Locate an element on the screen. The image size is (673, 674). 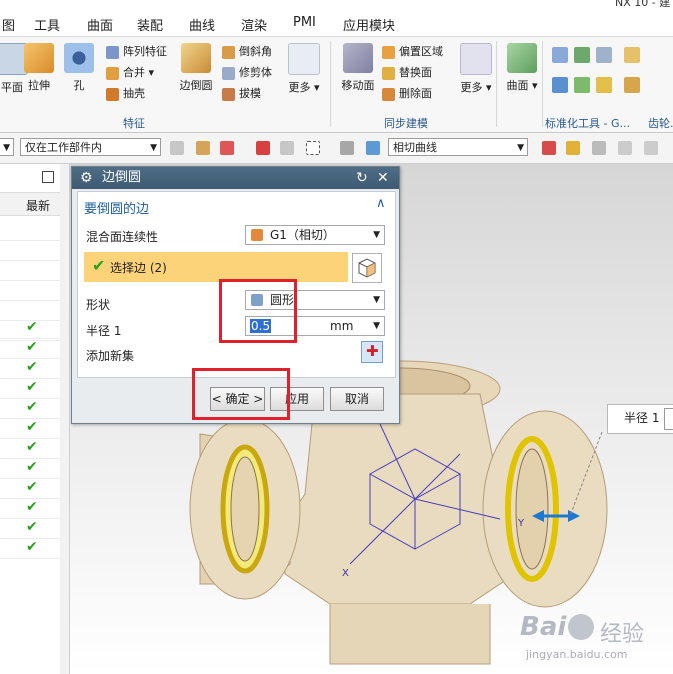
dialog-titlebar: ⚙ 边倒圆 ↻ ✕ is located at coordinates (235, 178).